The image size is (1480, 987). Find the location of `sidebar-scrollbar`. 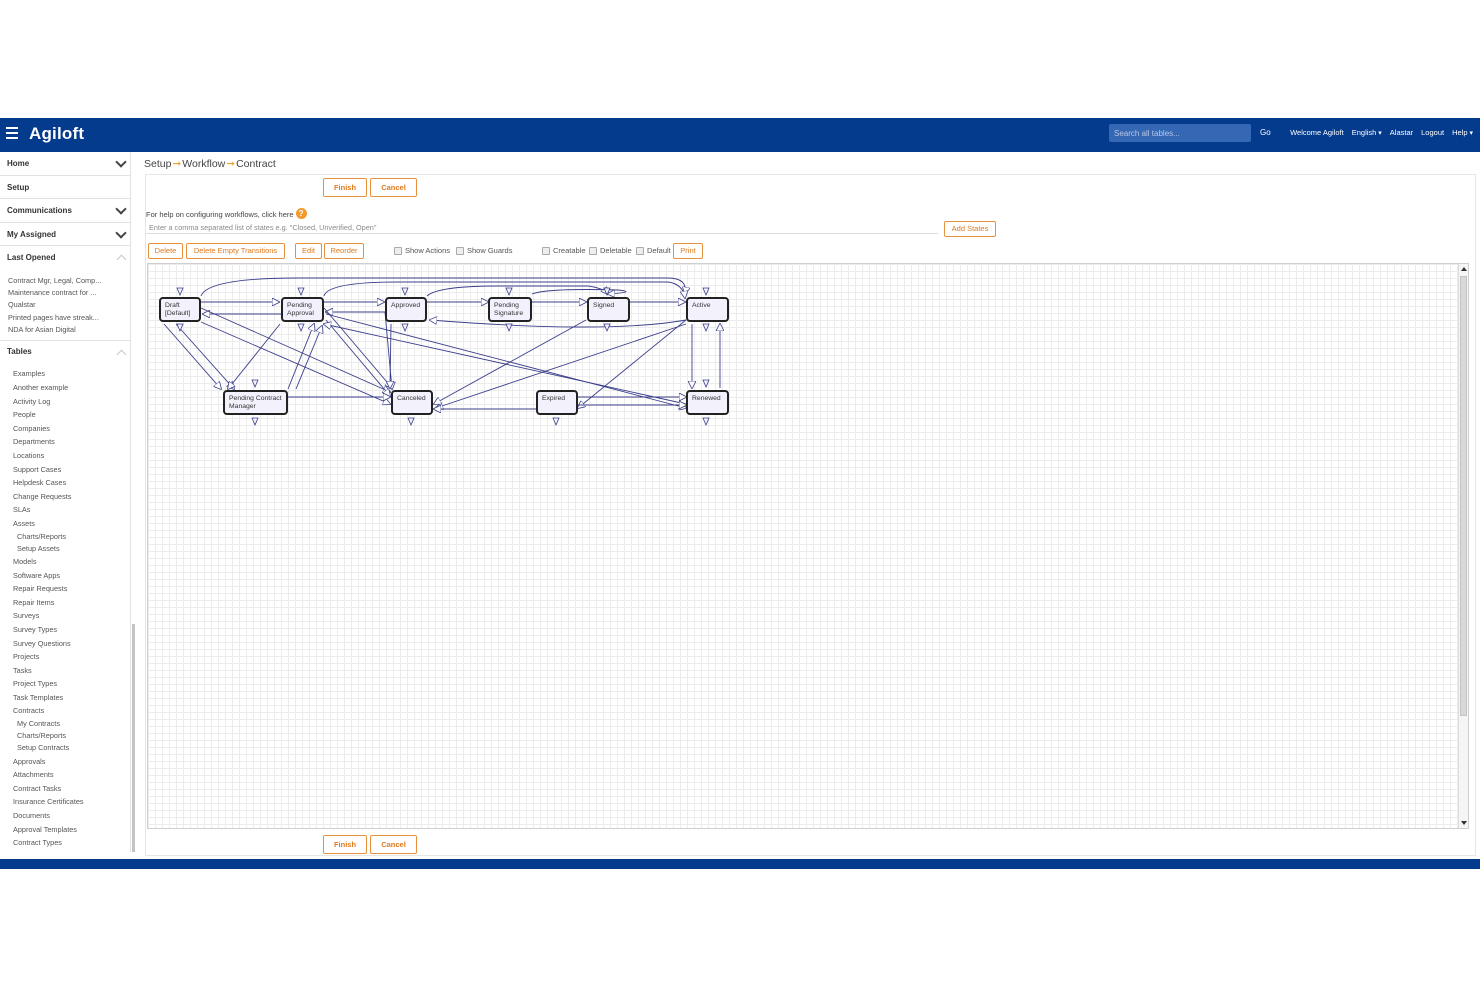

sidebar-scrollbar is located at coordinates (133, 738).